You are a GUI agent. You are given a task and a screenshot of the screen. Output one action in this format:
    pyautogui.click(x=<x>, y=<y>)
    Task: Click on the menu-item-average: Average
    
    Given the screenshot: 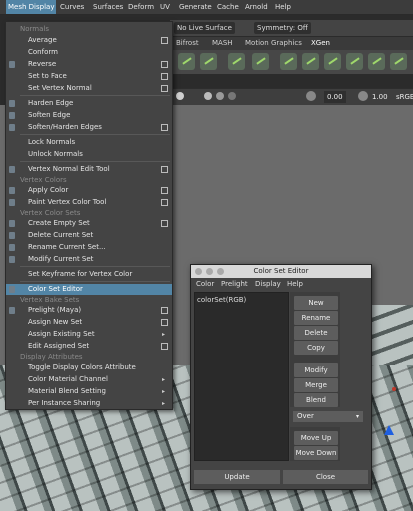 What is the action you would take?
    pyautogui.click(x=89, y=40)
    